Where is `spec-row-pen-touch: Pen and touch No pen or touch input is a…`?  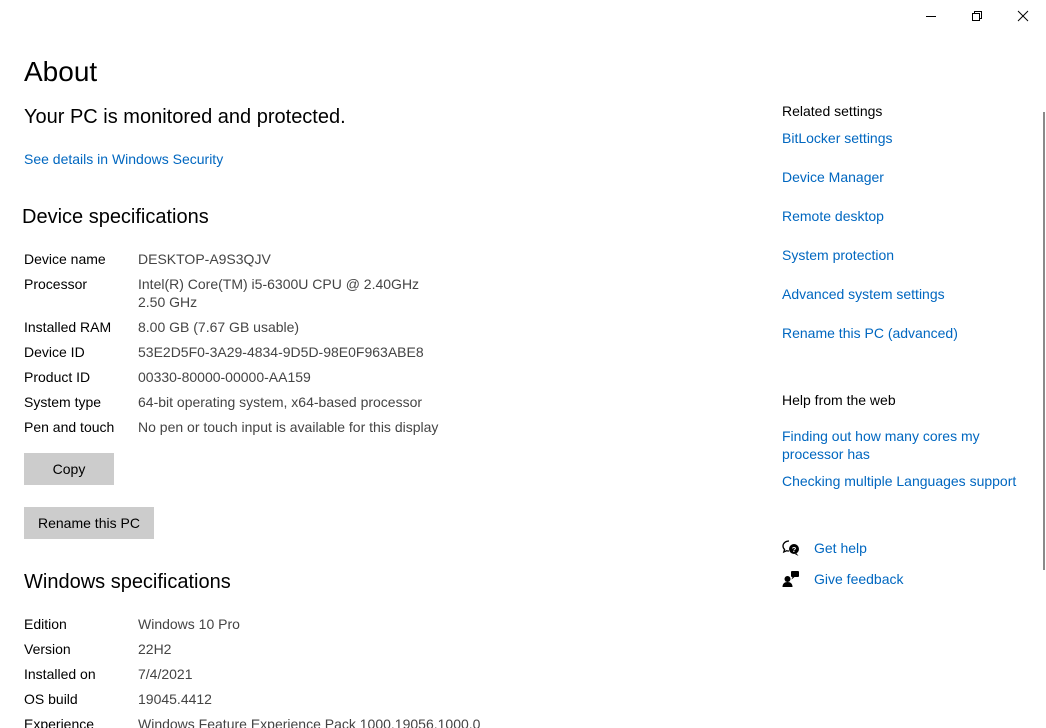 spec-row-pen-touch: Pen and touch No pen or touch input is a… is located at coordinates (244, 427).